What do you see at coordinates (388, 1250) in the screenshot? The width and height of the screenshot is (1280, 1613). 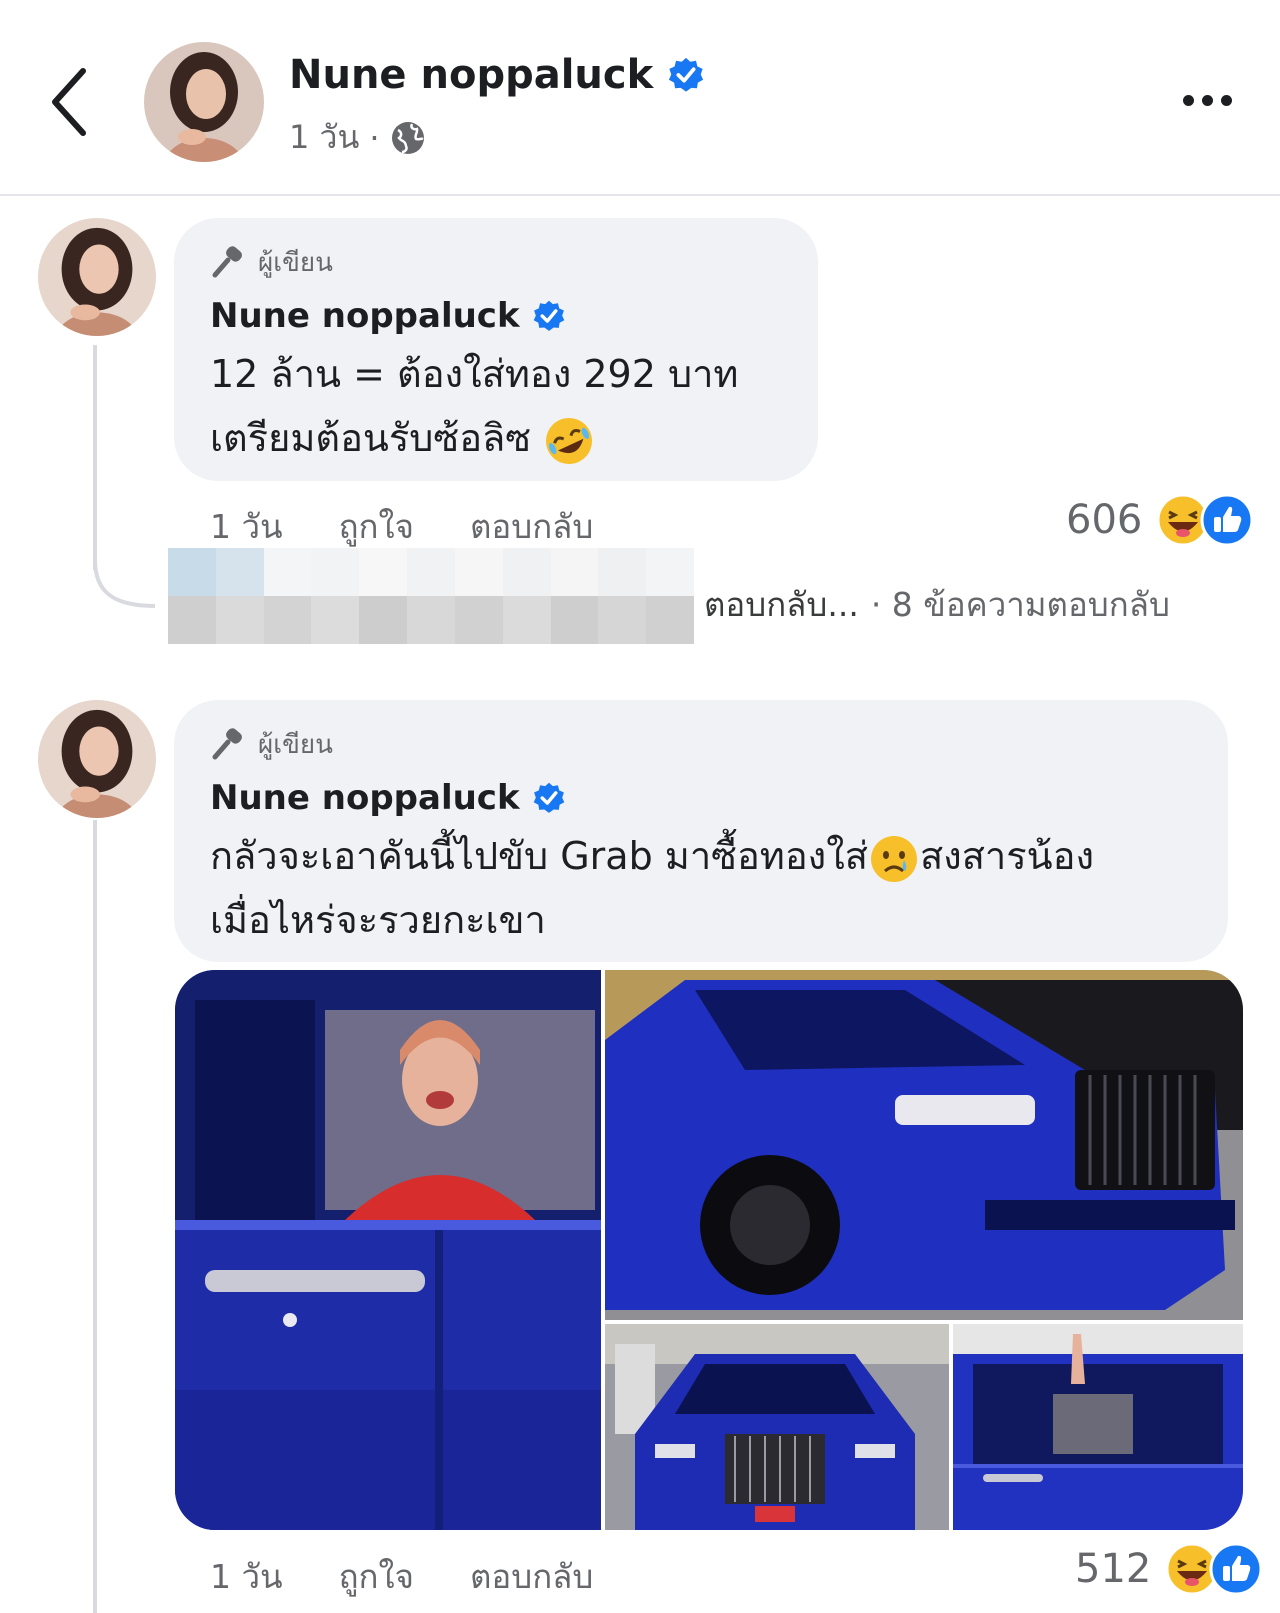 I see `photo-car-side-window` at bounding box center [388, 1250].